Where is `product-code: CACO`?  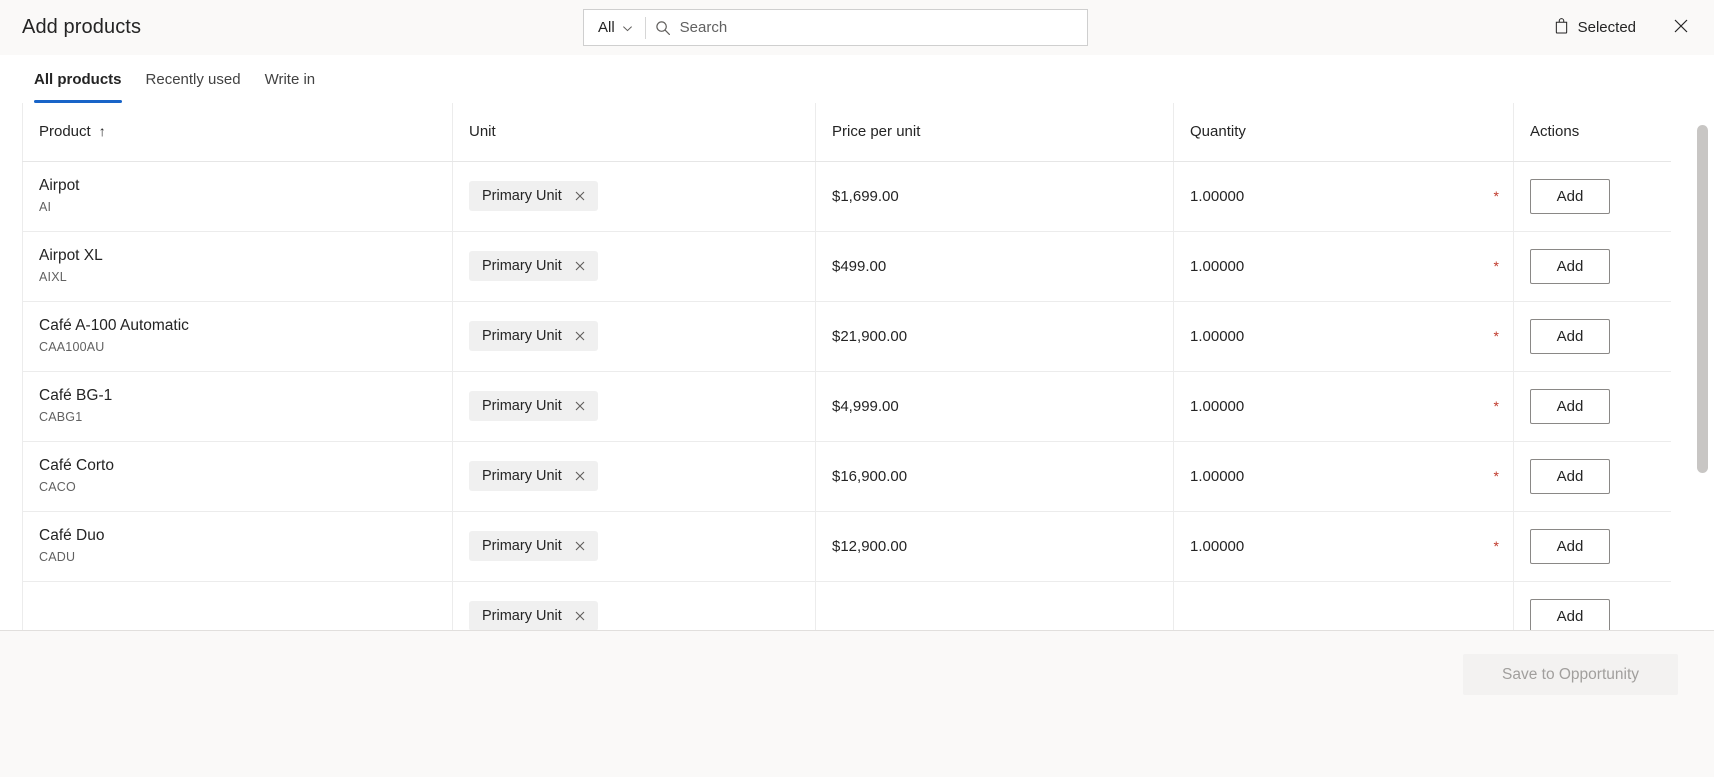
product-code: CACO is located at coordinates (57, 487).